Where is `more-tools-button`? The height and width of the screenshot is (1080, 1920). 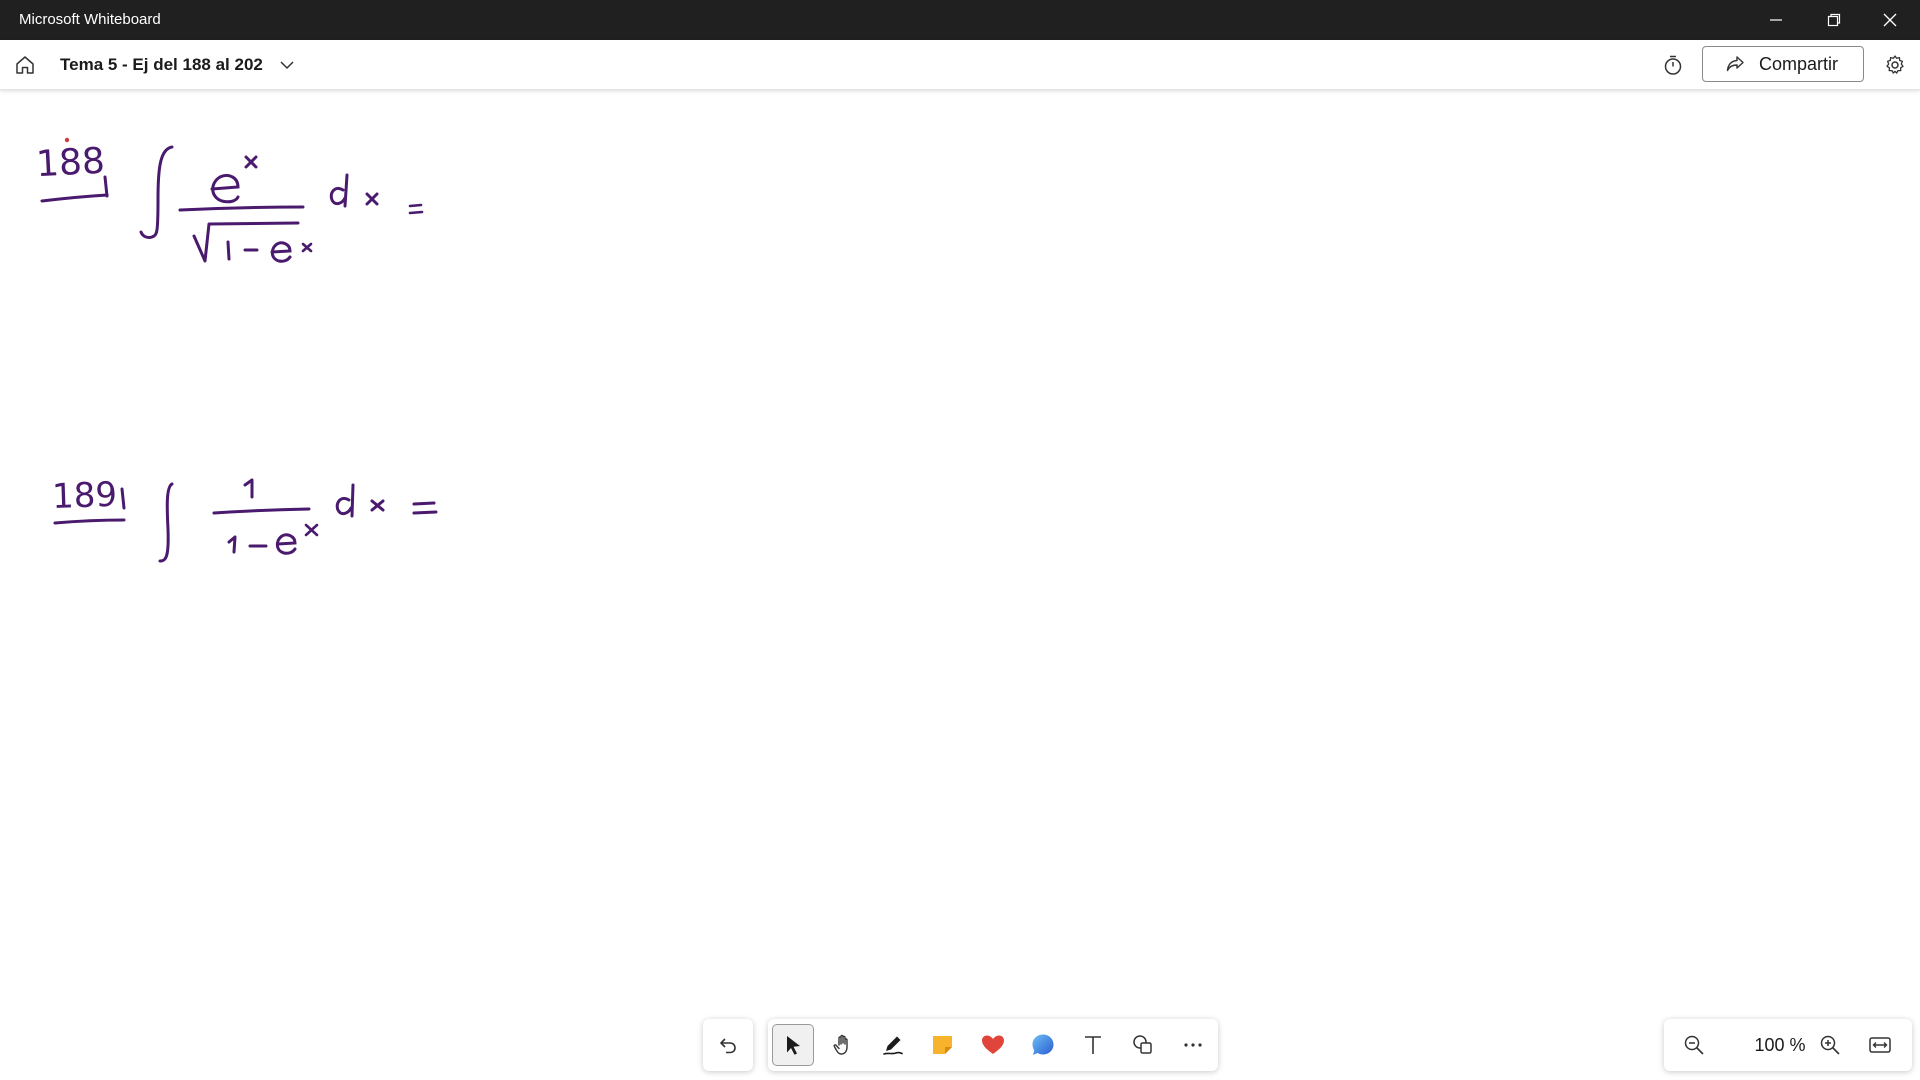 more-tools-button is located at coordinates (1193, 1045).